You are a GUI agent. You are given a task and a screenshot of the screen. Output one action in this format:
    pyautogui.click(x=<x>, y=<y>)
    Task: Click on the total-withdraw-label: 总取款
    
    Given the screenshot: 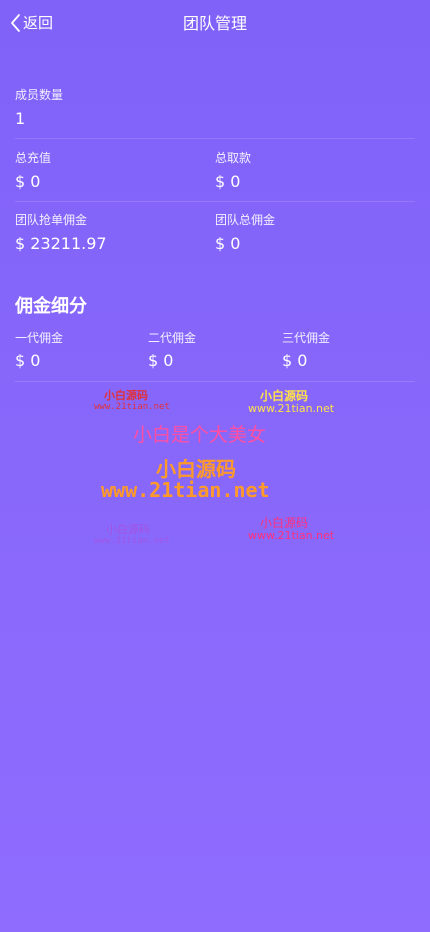 What is the action you would take?
    pyautogui.click(x=233, y=158)
    